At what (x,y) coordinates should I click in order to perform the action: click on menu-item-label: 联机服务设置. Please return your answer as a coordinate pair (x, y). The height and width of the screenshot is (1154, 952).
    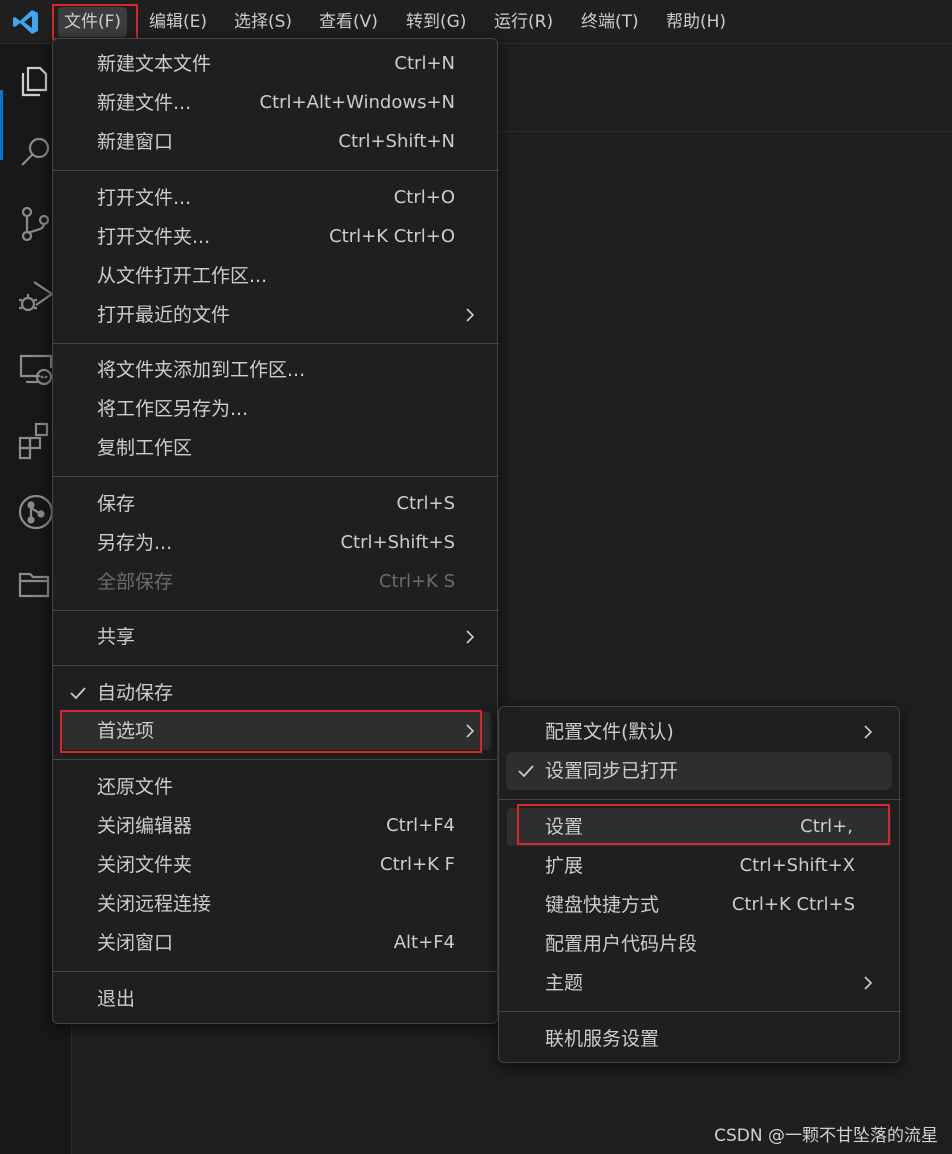
    Looking at the image, I should click on (602, 1039).